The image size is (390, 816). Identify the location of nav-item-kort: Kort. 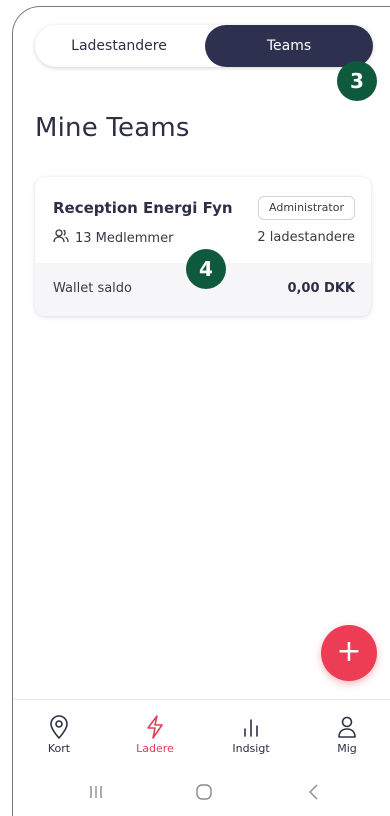
(59, 734).